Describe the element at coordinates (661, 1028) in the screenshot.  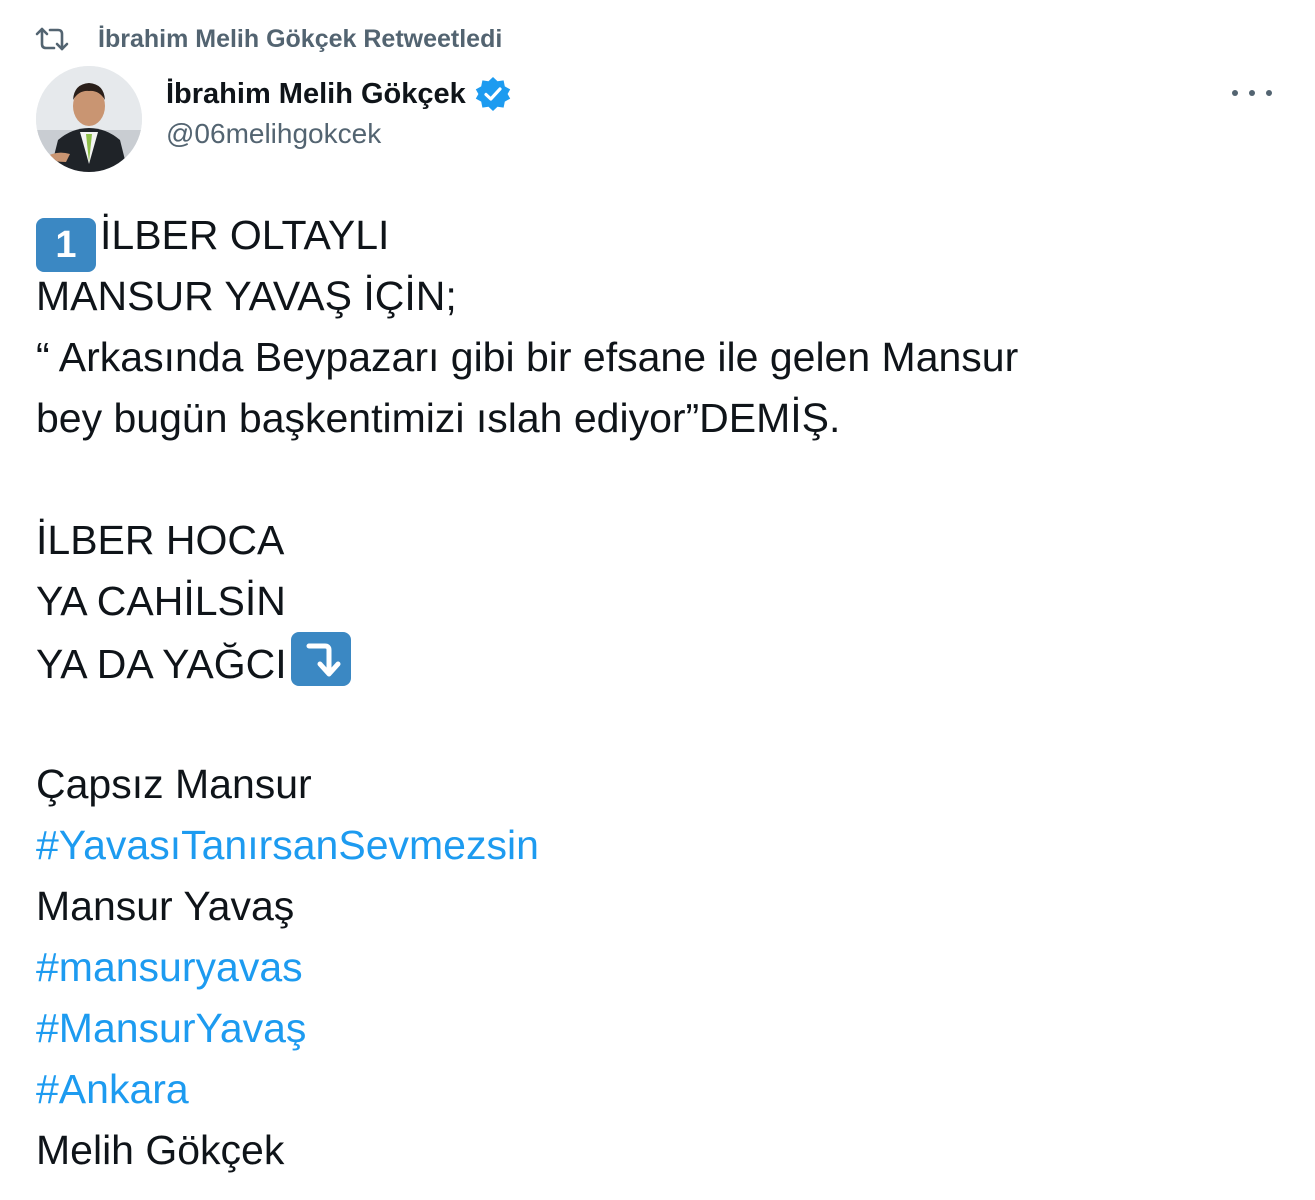
I see `hashtag-line: #MansurYavaş` at that location.